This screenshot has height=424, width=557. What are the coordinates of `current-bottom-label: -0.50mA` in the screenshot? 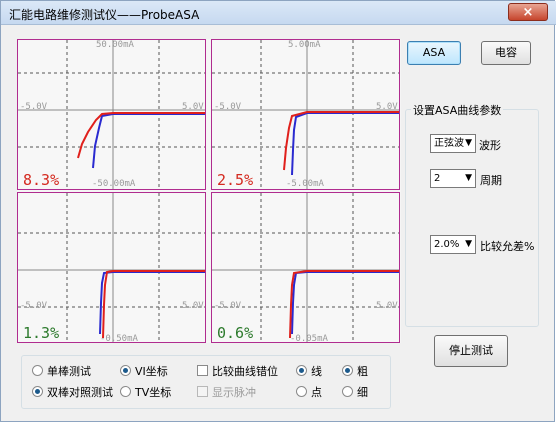 It's located at (119, 338).